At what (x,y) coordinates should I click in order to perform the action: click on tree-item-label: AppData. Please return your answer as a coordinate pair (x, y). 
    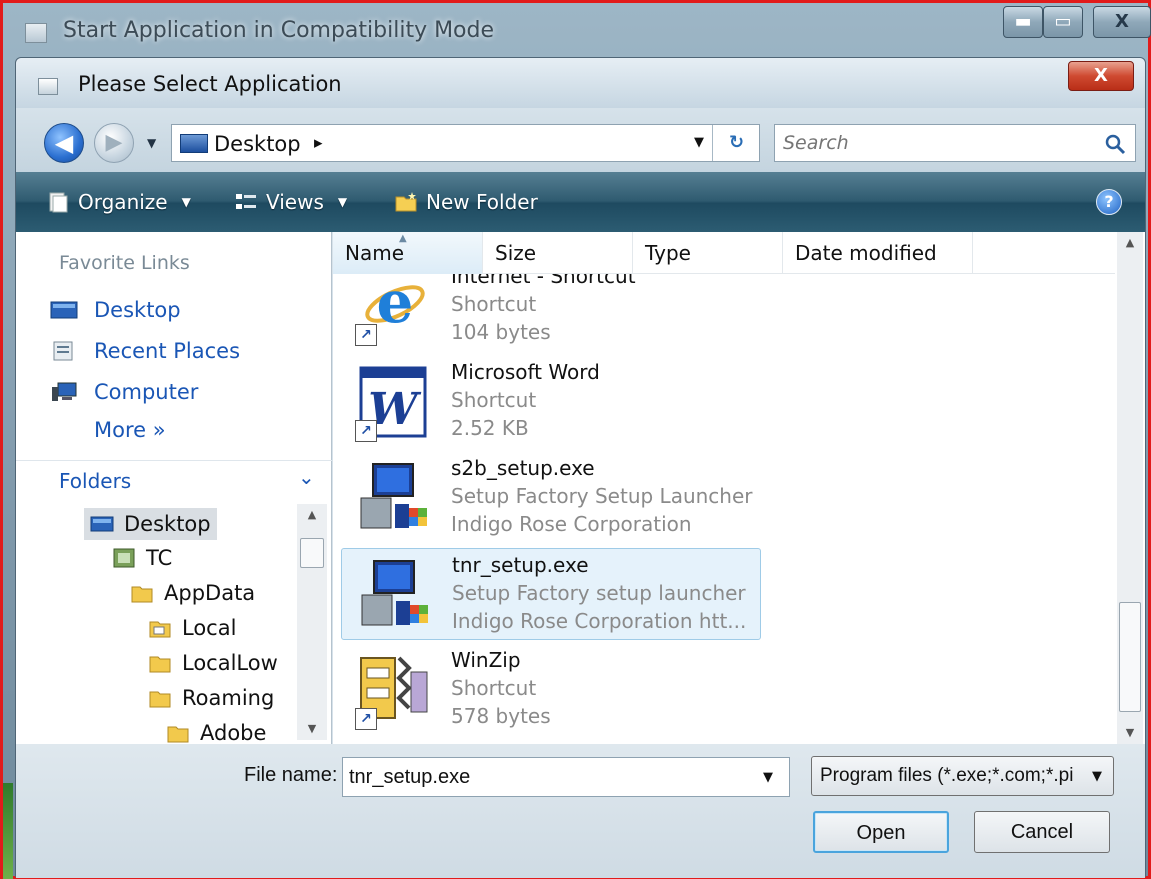
    Looking at the image, I should click on (210, 593).